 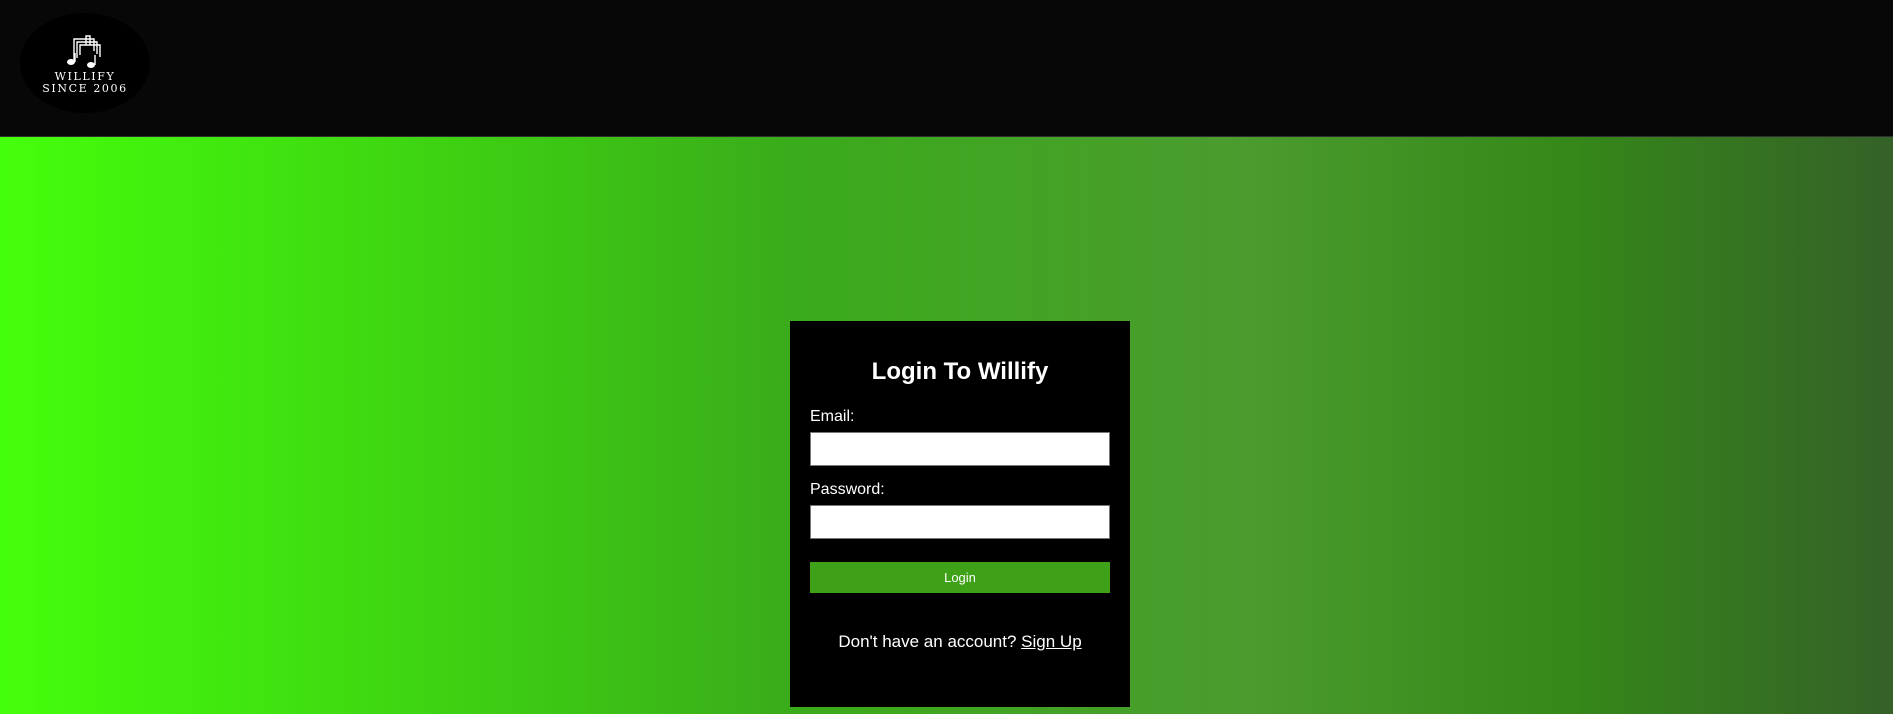 What do you see at coordinates (84, 51) in the screenshot?
I see `music-notes-icon` at bounding box center [84, 51].